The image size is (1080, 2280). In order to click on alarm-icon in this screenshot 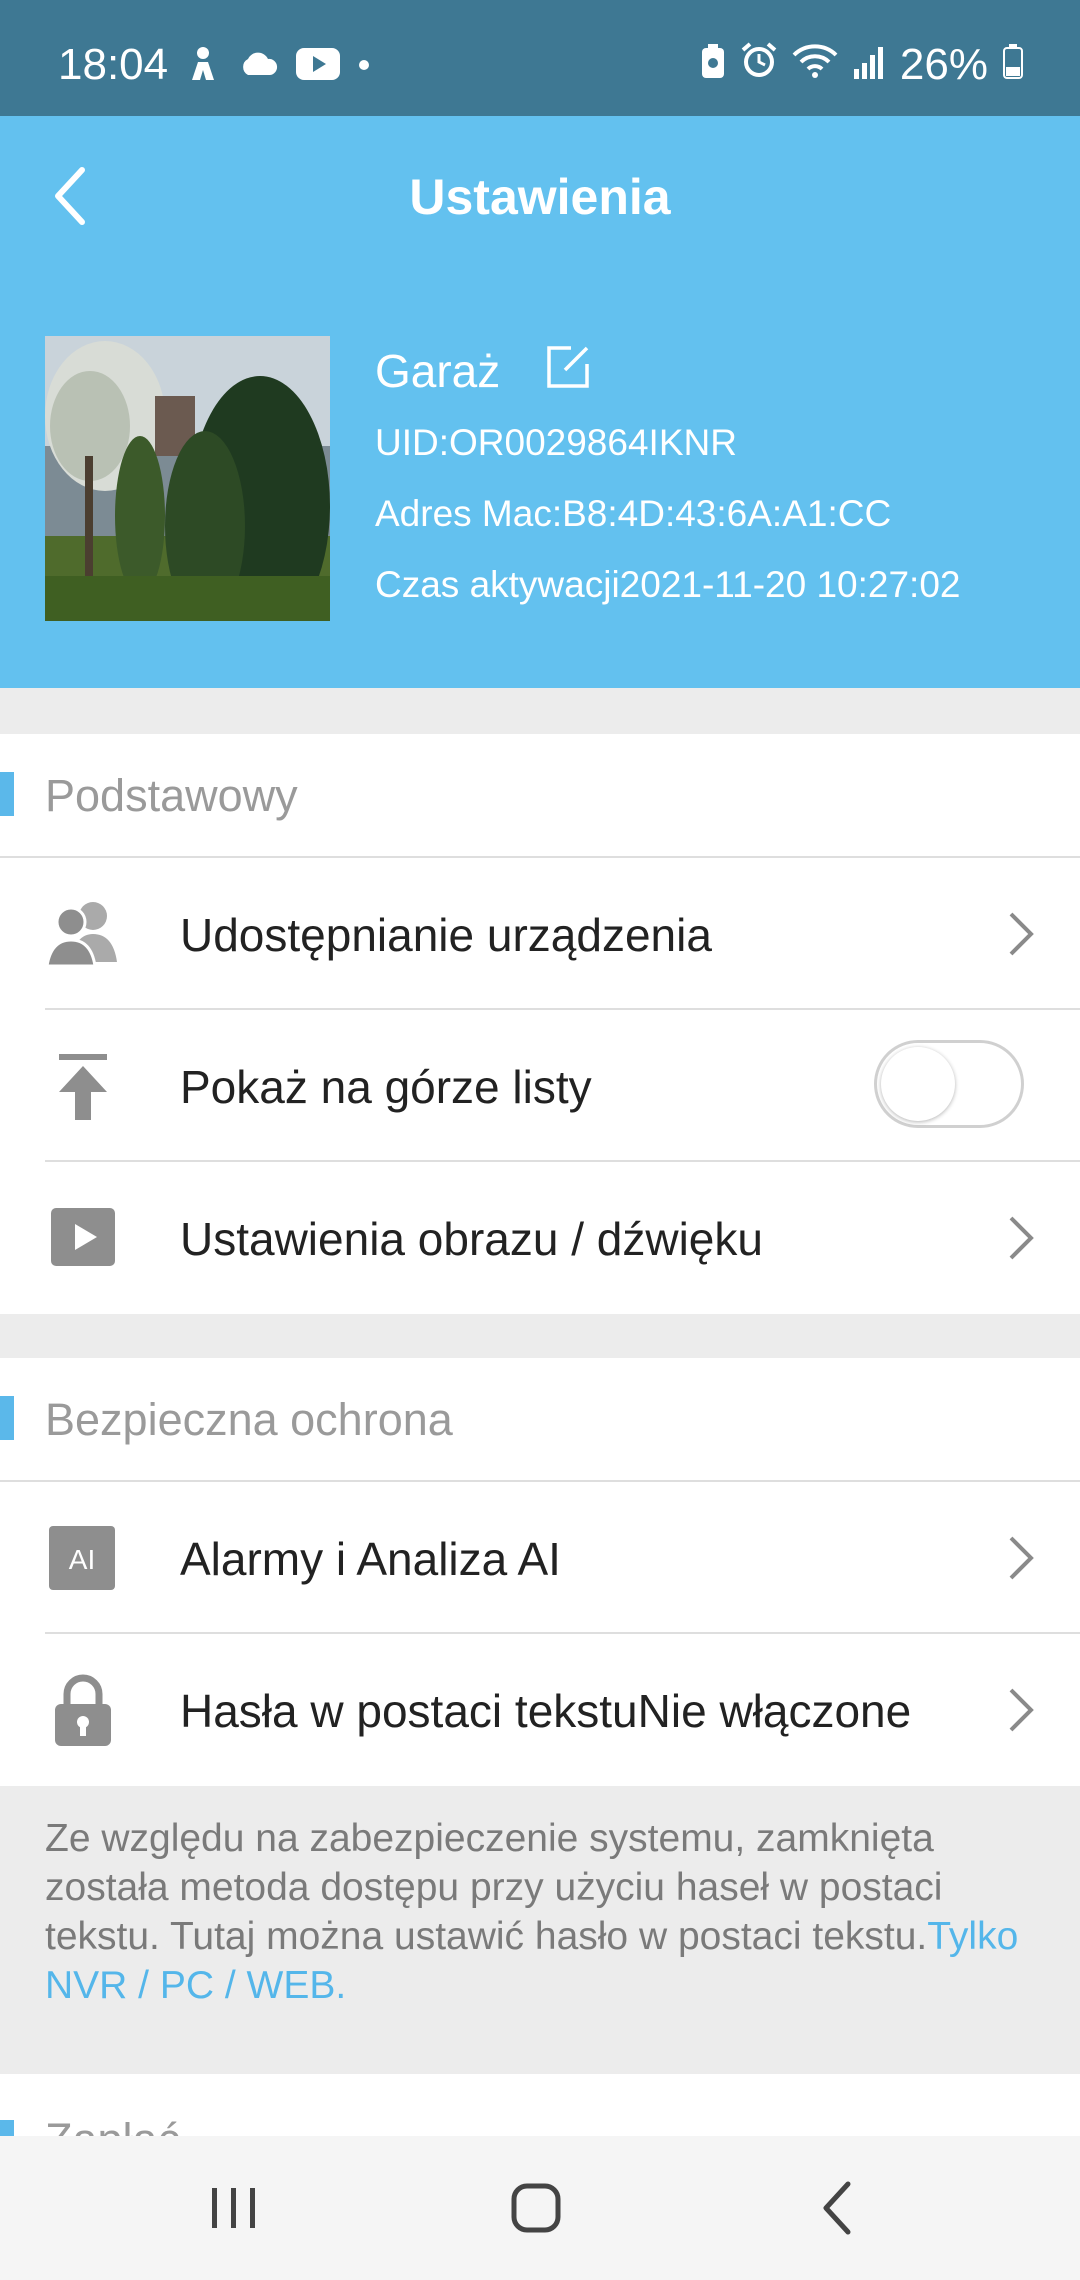, I will do `click(759, 65)`.